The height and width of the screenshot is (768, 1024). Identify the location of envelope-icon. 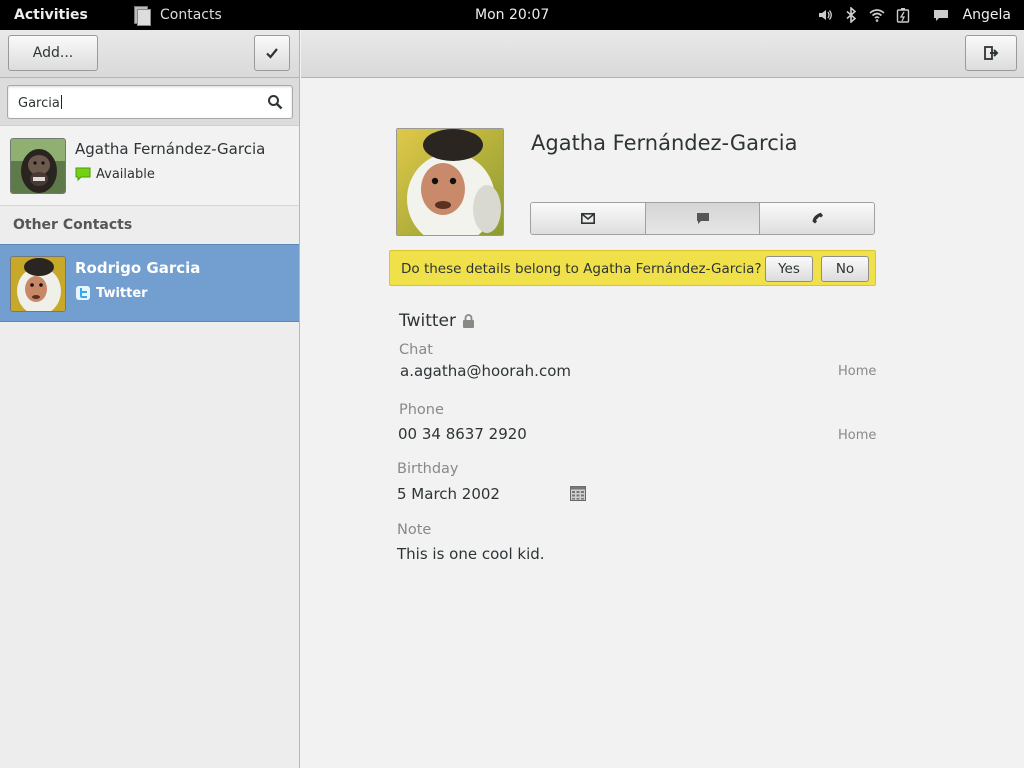
(587, 218).